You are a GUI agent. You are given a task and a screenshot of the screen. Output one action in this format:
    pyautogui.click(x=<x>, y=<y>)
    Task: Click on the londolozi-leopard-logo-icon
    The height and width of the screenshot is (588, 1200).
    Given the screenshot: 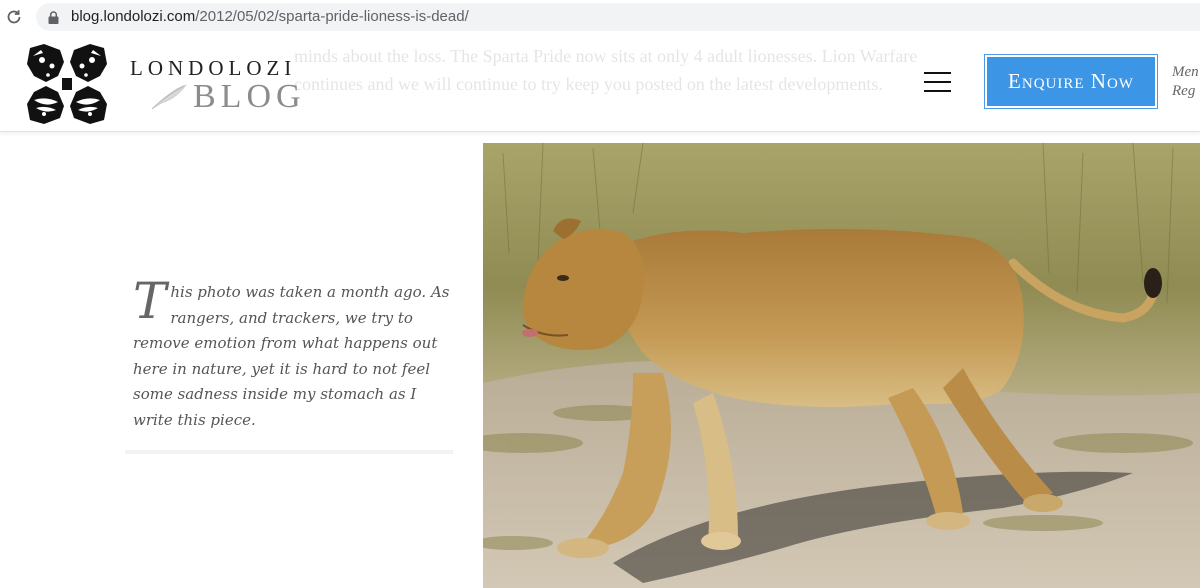 What is the action you would take?
    pyautogui.click(x=67, y=84)
    